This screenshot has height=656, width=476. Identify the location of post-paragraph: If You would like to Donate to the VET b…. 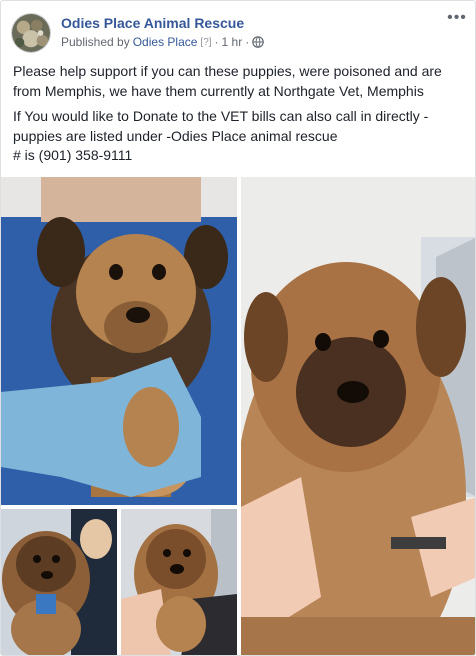
(221, 126).